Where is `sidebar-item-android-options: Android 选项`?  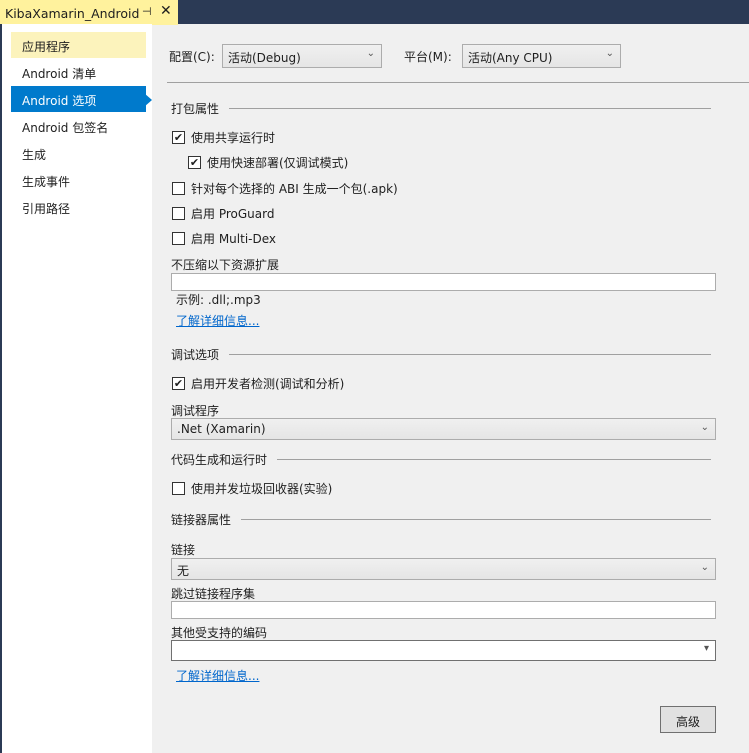 sidebar-item-android-options: Android 选项 is located at coordinates (78, 99).